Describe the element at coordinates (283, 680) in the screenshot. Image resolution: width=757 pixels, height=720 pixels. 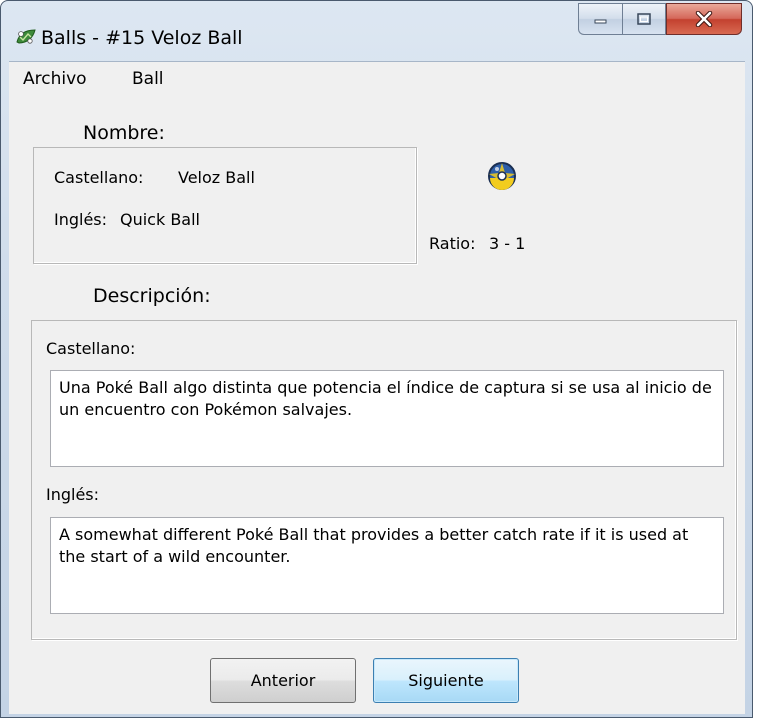
I see `previous-button: Anterior` at that location.